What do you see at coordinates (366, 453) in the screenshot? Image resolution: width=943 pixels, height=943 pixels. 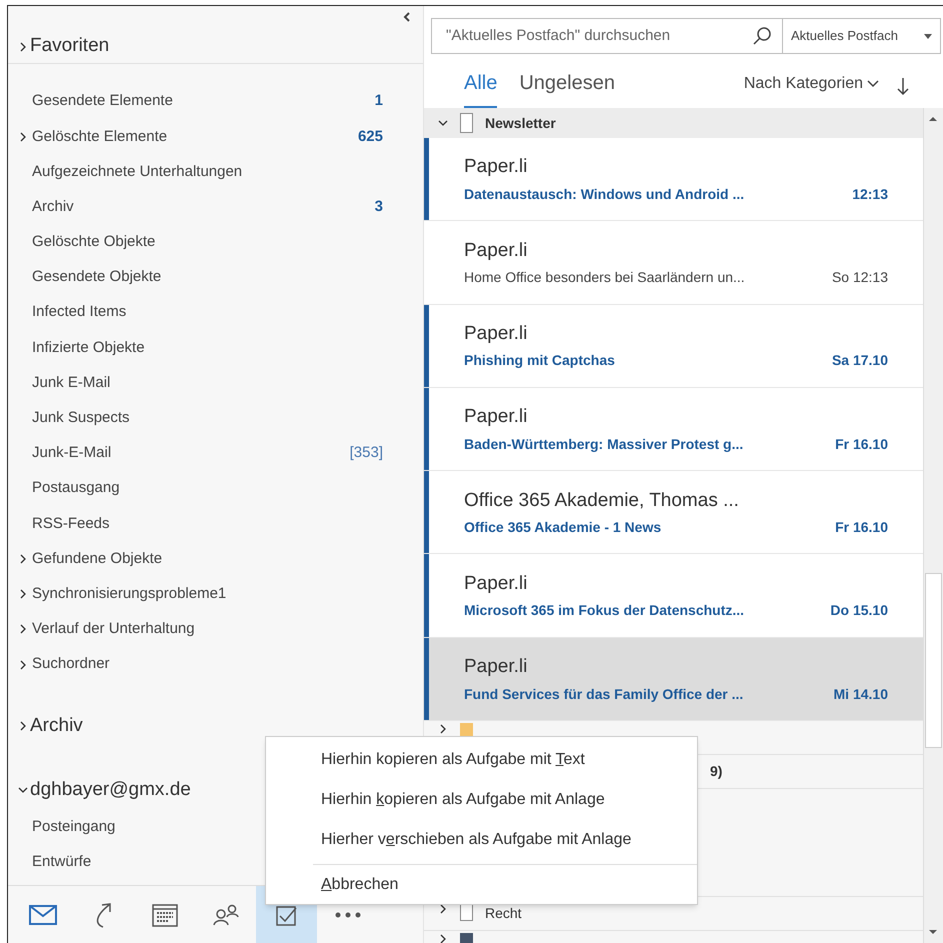 I see `folder-count: [353]` at bounding box center [366, 453].